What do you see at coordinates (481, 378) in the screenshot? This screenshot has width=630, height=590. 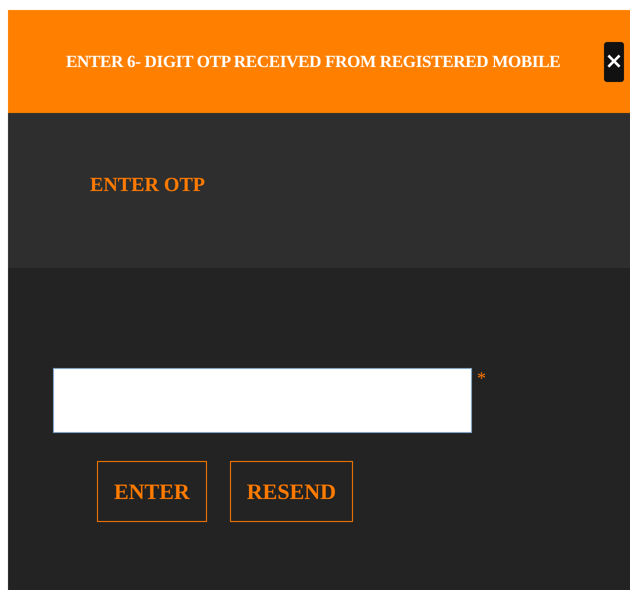 I see `required-mark: *` at bounding box center [481, 378].